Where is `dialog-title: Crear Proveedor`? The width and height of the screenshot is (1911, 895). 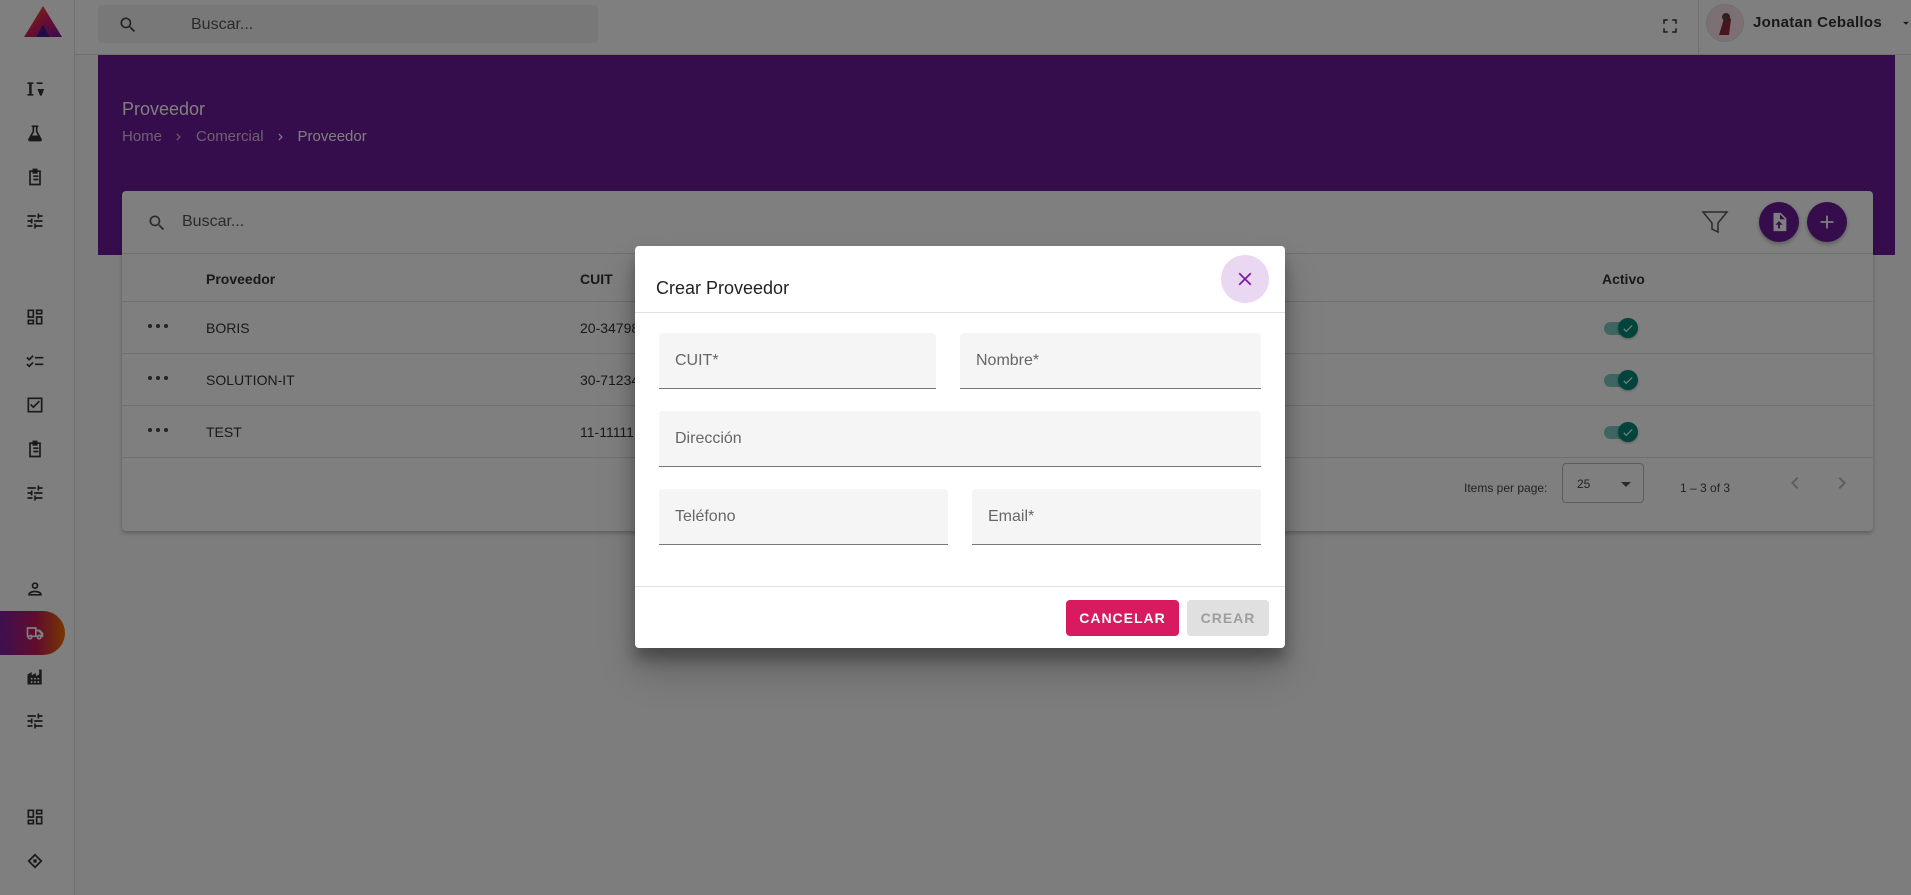
dialog-title: Crear Proveedor is located at coordinates (723, 288).